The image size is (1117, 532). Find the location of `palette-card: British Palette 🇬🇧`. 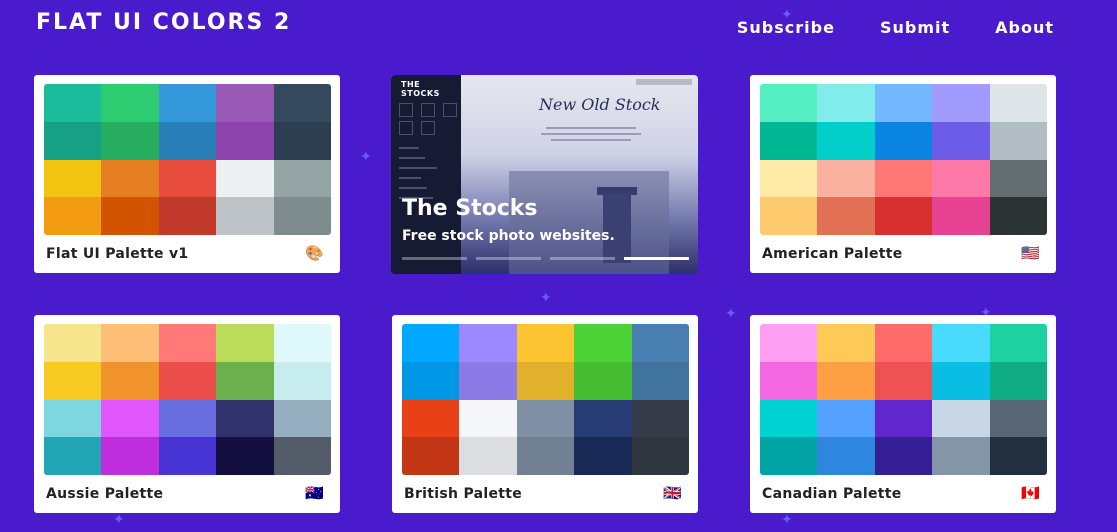

palette-card: British Palette 🇬🇧 is located at coordinates (545, 414).